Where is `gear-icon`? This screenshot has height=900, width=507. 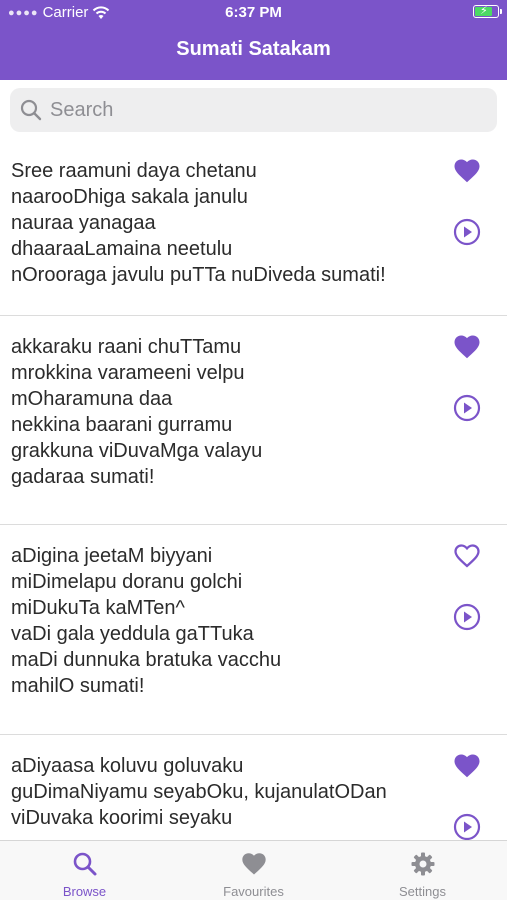 gear-icon is located at coordinates (422, 864).